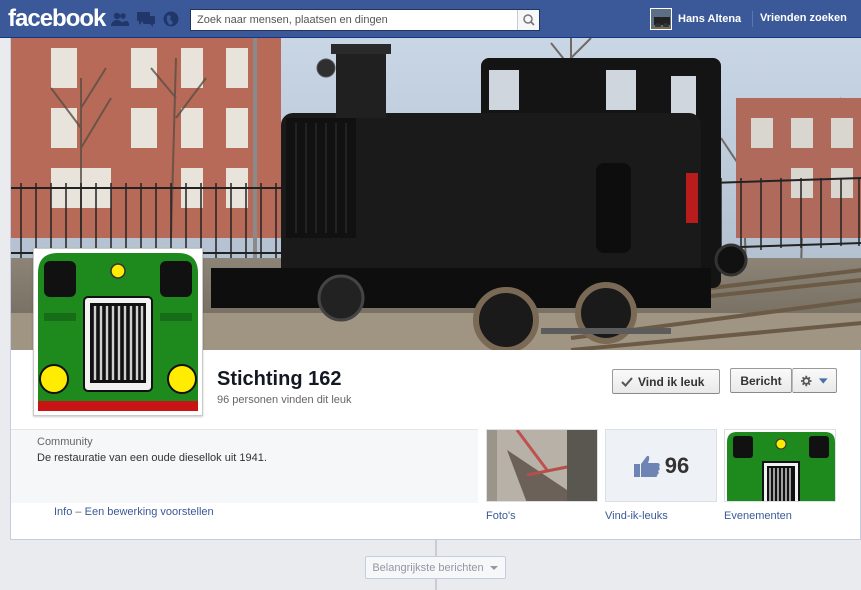  What do you see at coordinates (661, 465) in the screenshot?
I see `likes-app-tile: 96` at bounding box center [661, 465].